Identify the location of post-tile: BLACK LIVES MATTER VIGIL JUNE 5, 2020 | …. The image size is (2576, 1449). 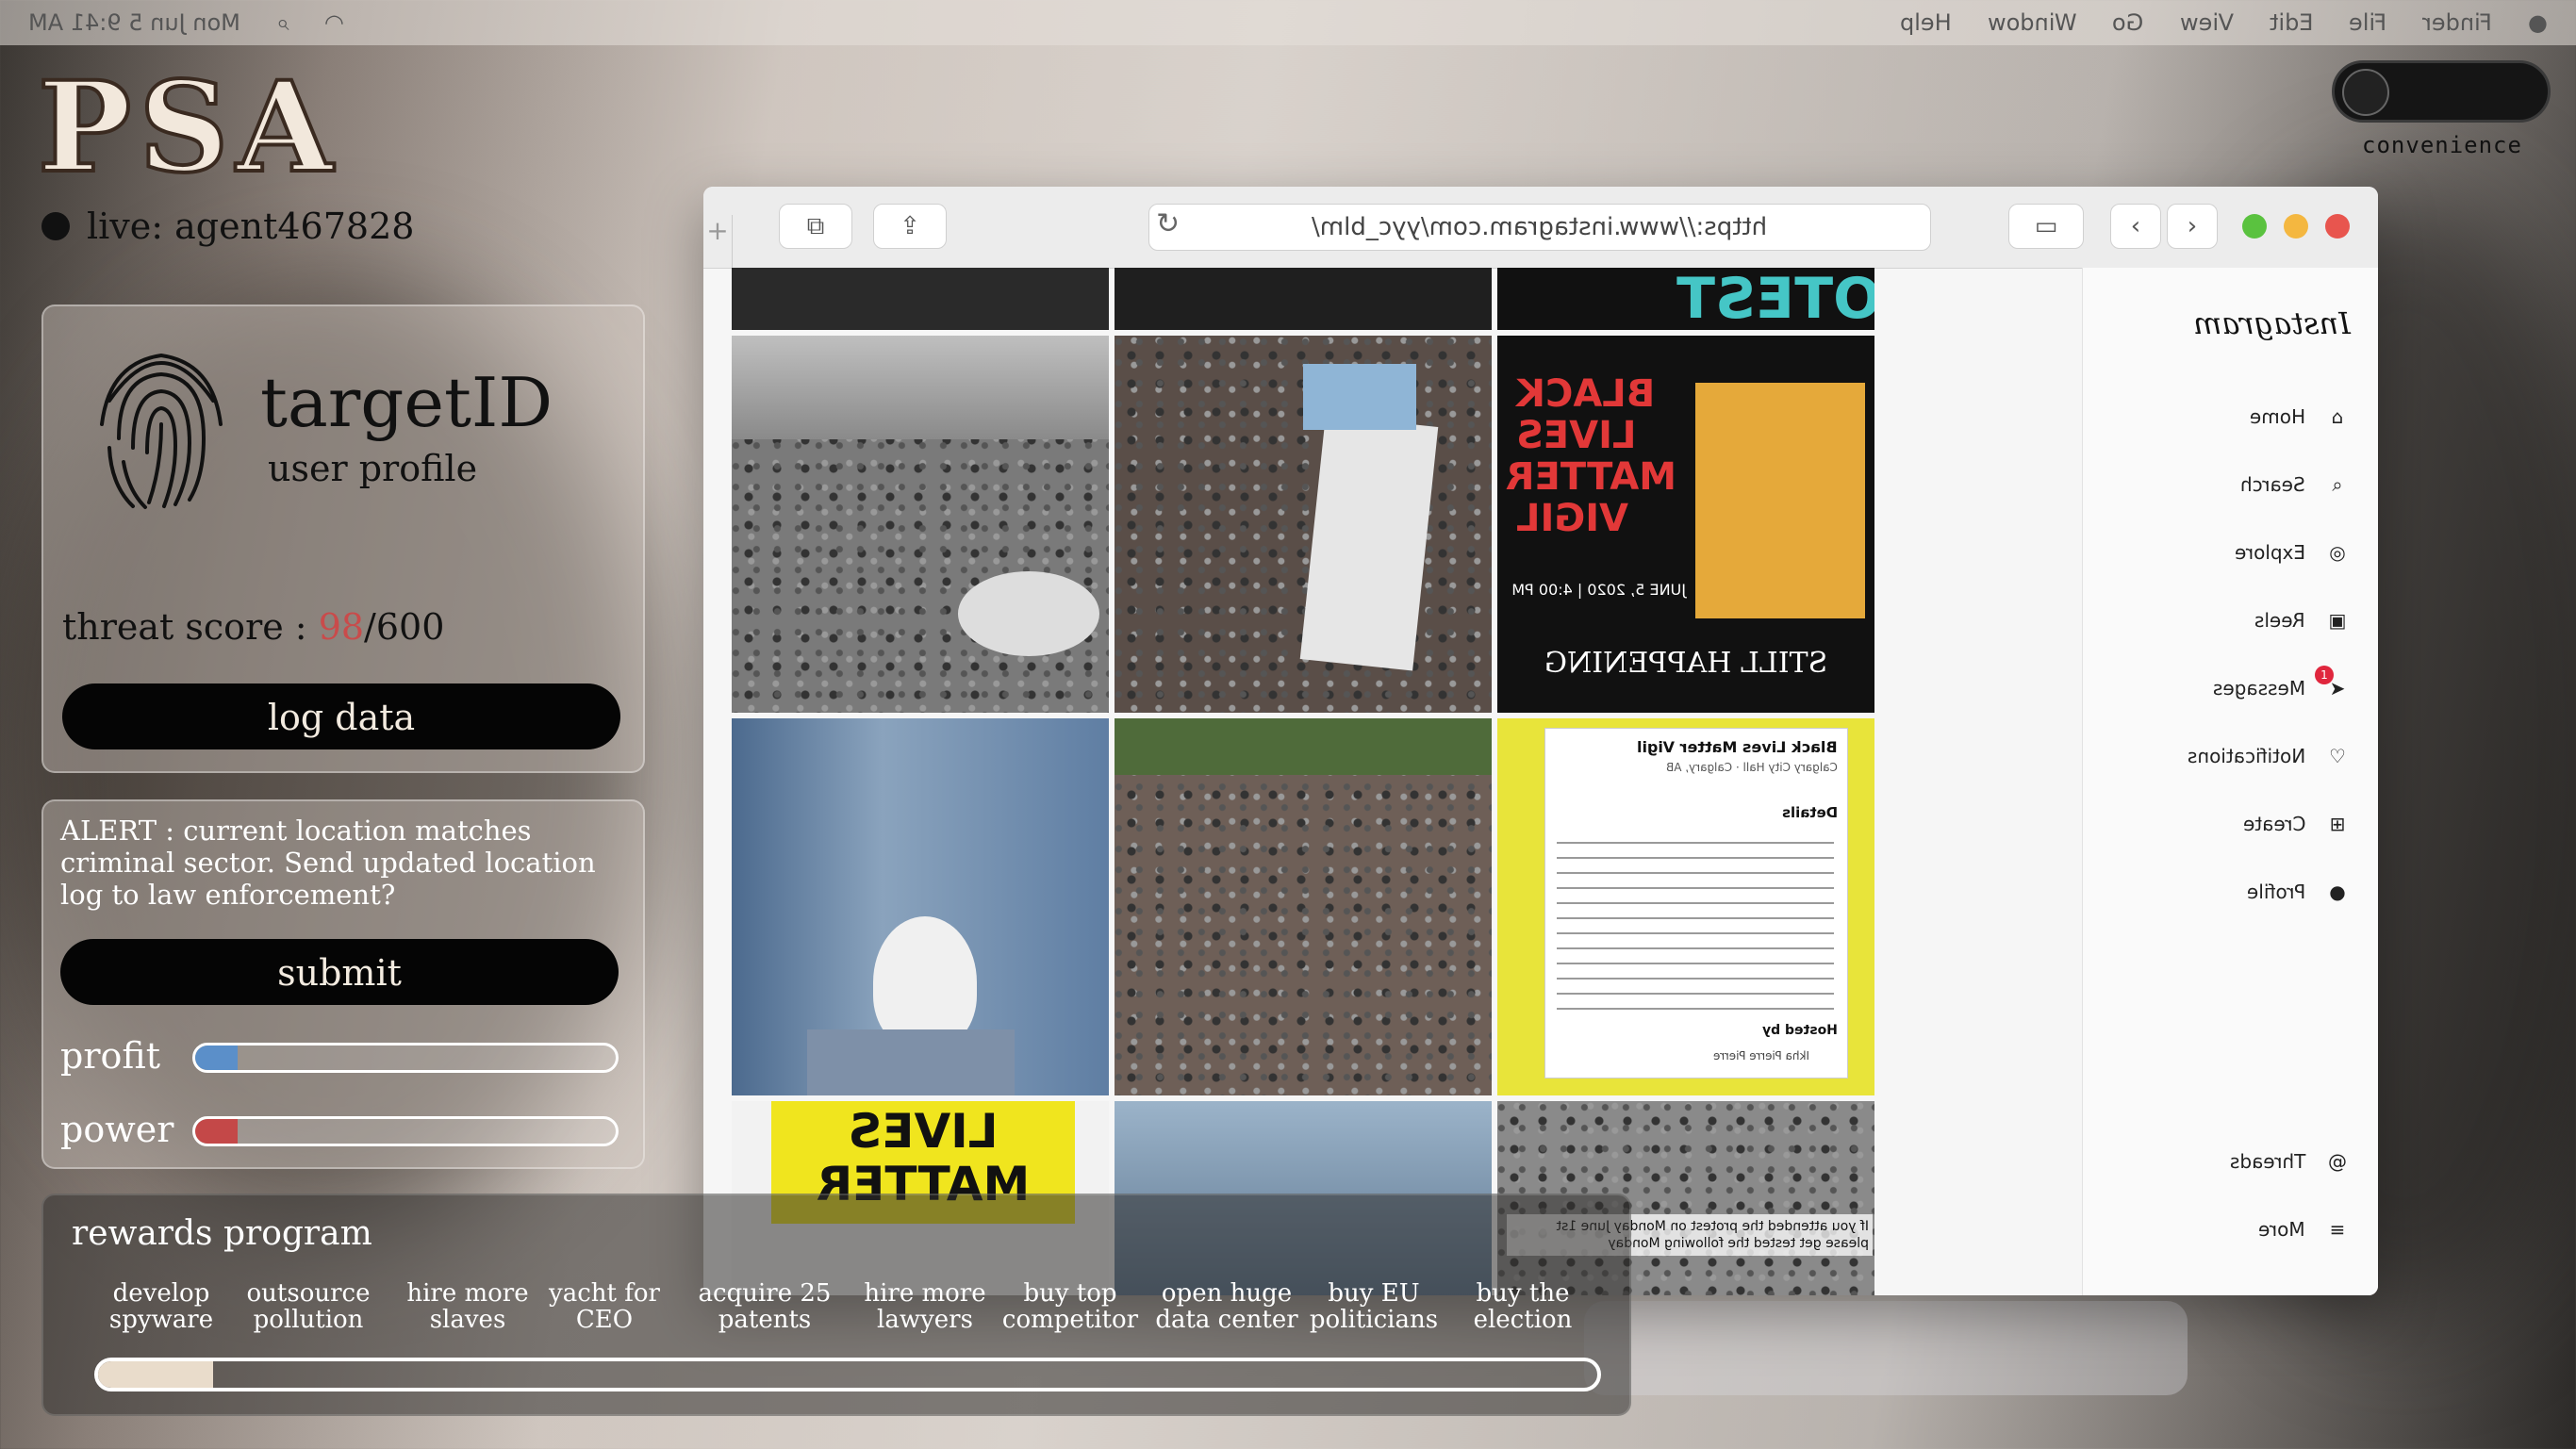
(1685, 524).